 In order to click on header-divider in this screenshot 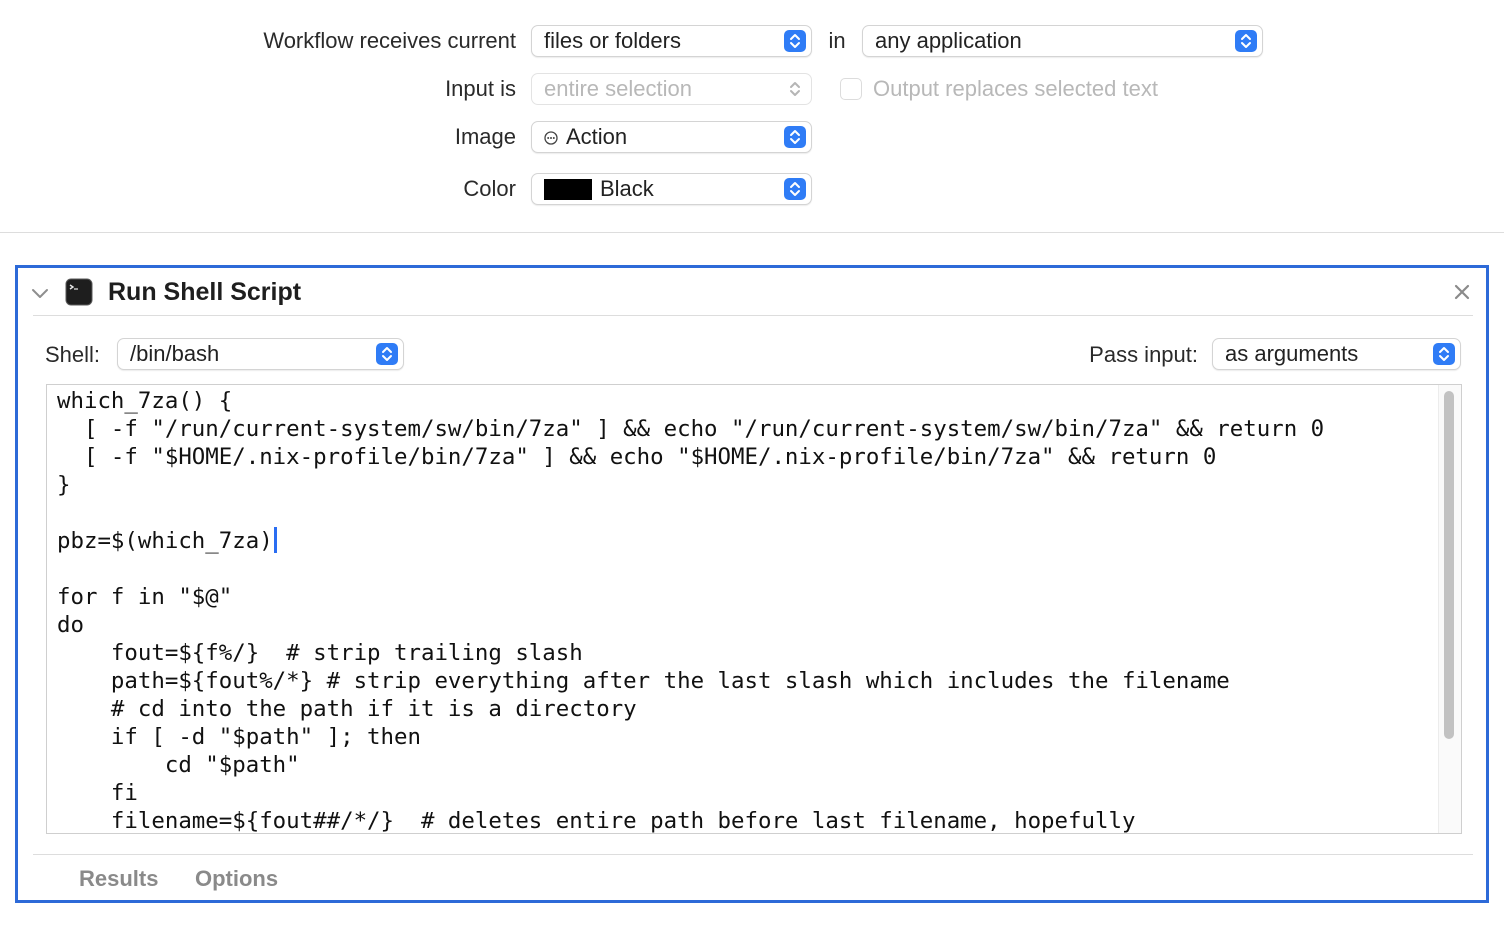, I will do `click(753, 315)`.